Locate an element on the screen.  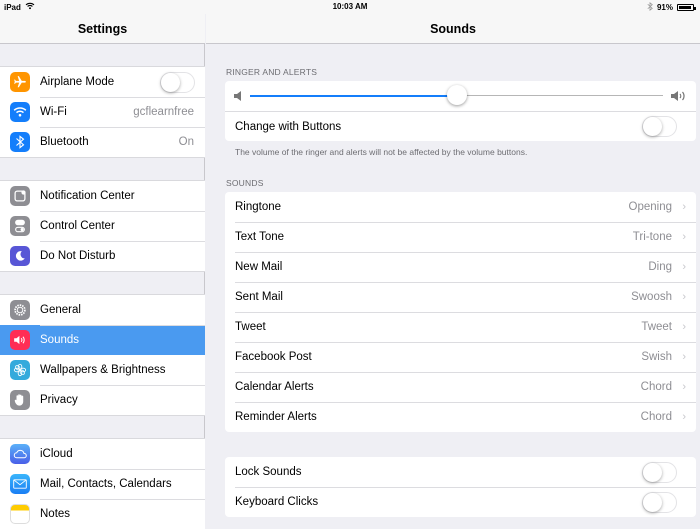
row-label: Ringtone is located at coordinates (258, 207).